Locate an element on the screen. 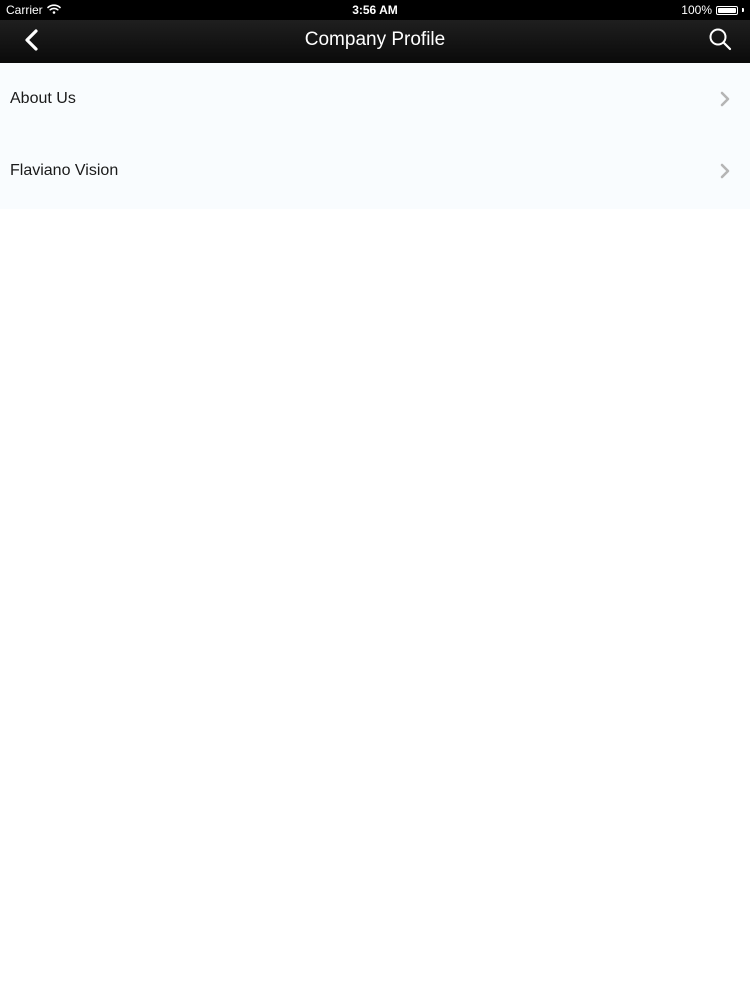  company-profile-menu: About Us Flaviano Vision is located at coordinates (375, 136).